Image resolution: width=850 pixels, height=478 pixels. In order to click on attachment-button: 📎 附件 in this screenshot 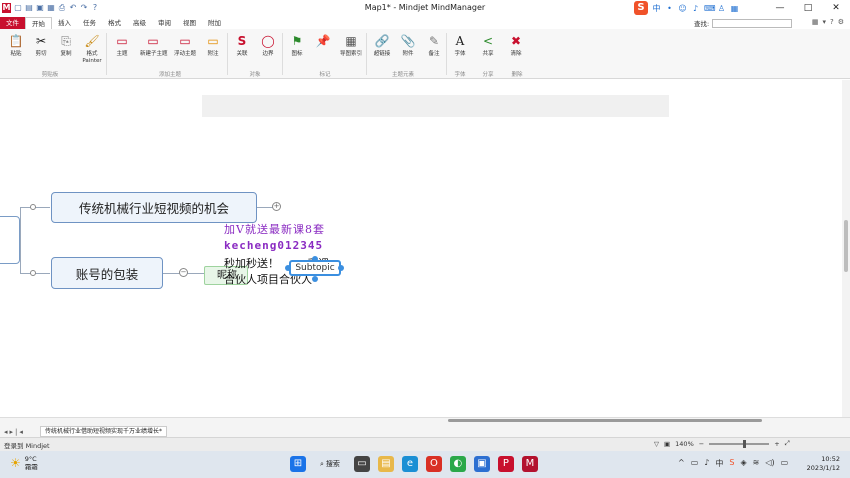, I will do `click(408, 45)`.